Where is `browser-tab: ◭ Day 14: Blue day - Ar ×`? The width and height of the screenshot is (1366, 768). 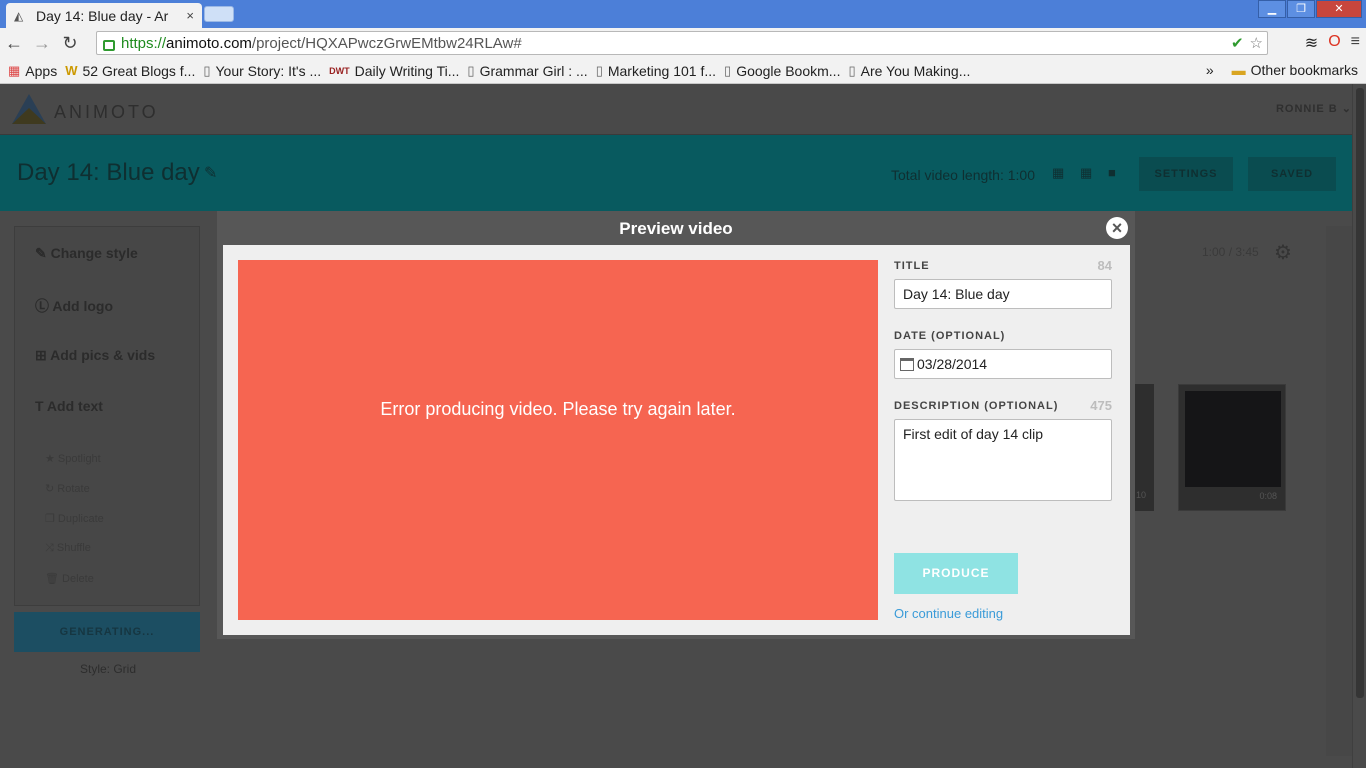 browser-tab: ◭ Day 14: Blue day - Ar × is located at coordinates (104, 15).